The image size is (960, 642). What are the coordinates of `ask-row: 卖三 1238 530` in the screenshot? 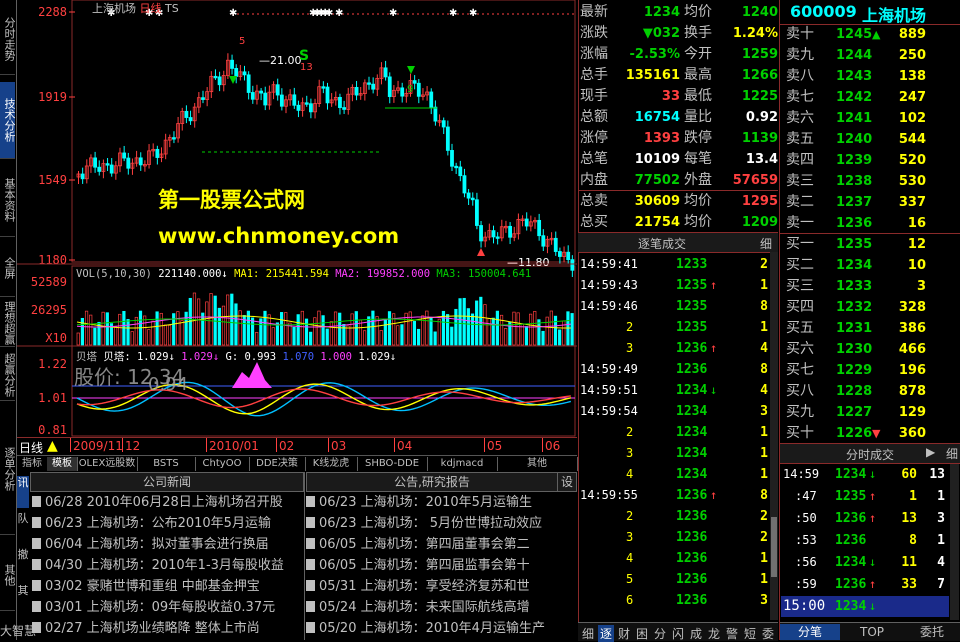 It's located at (871, 181).